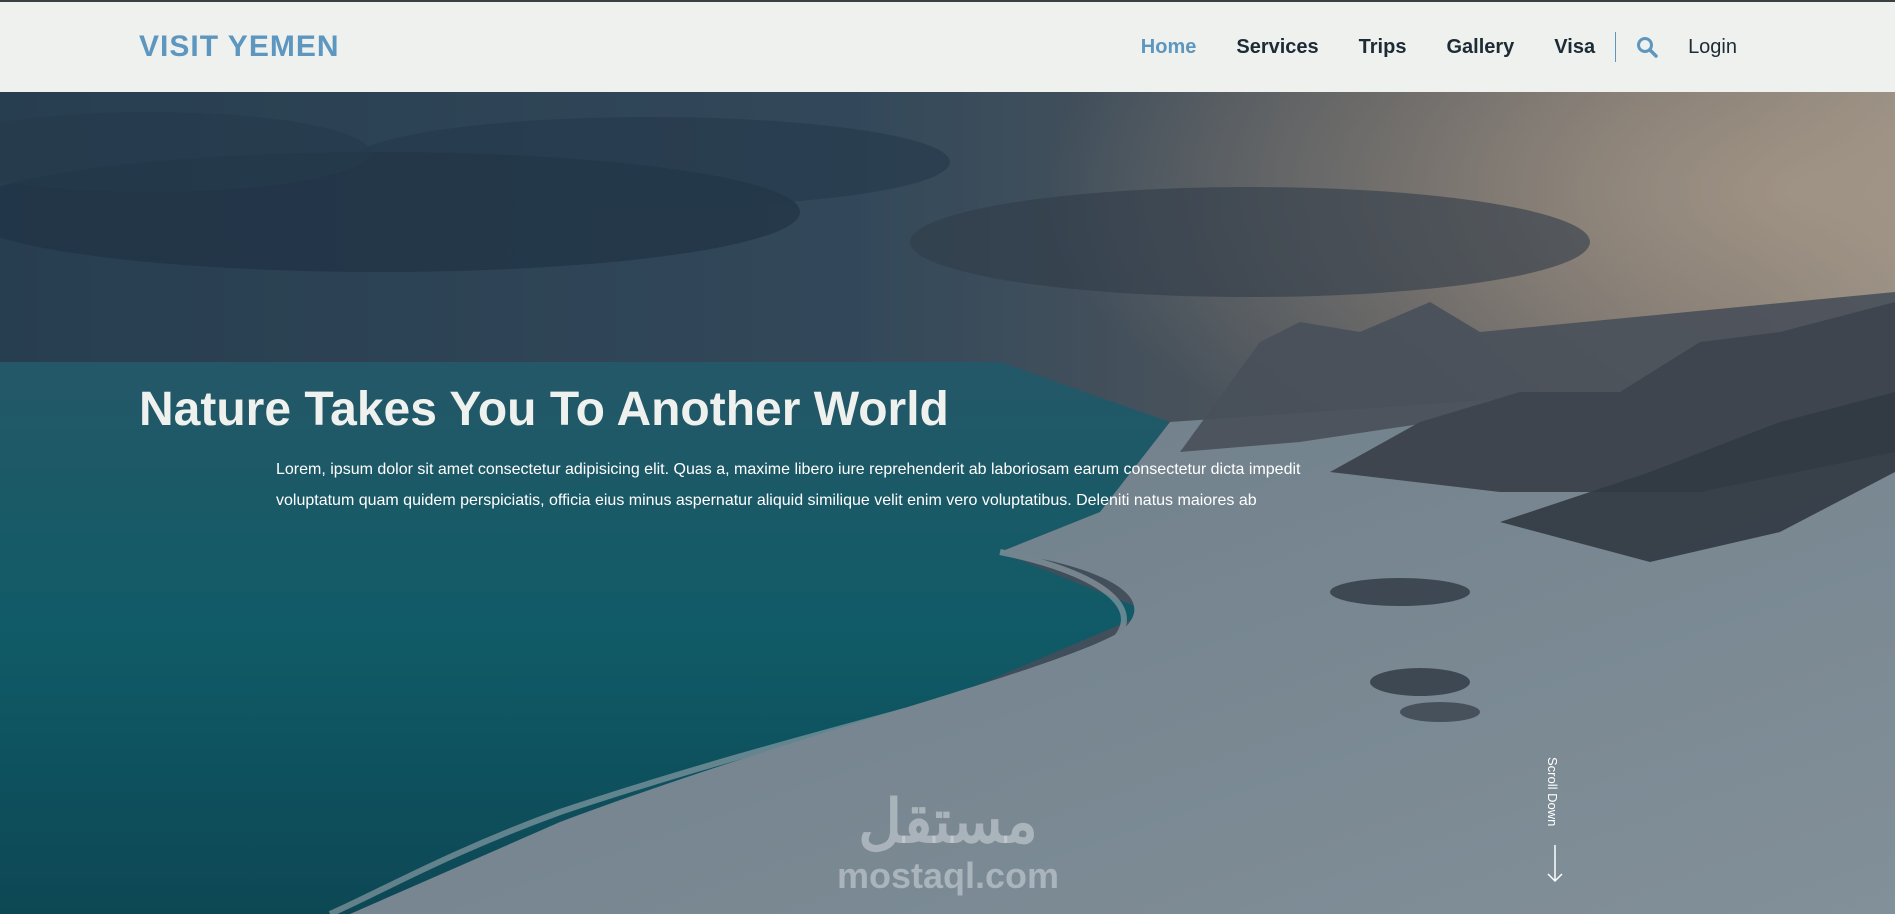 The height and width of the screenshot is (914, 1895). Describe the element at coordinates (1616, 47) in the screenshot. I see `nav-divider` at that location.